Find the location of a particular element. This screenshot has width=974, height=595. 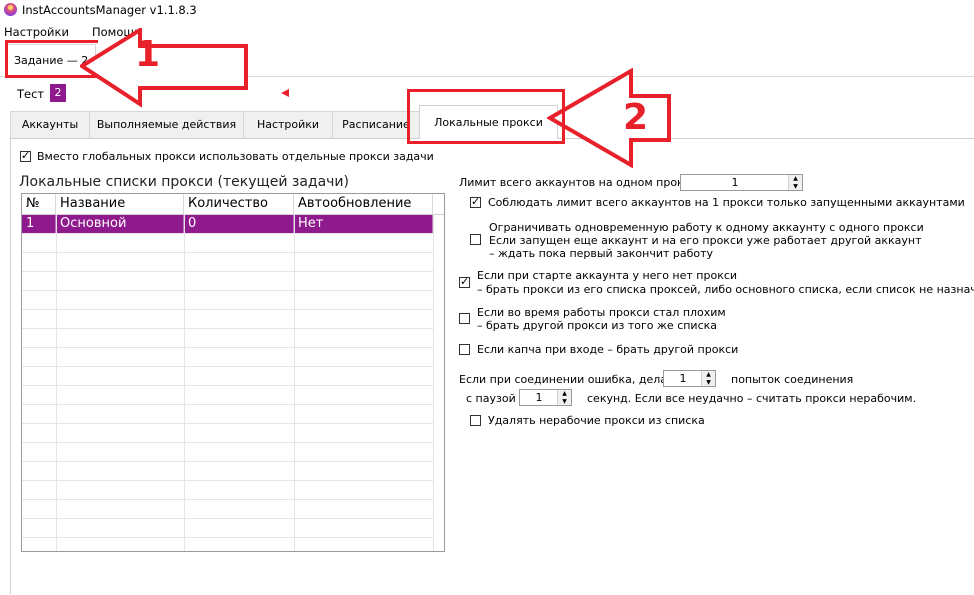

bad-proxy-label-2: – брать другой прокси из того же списка is located at coordinates (597, 325).